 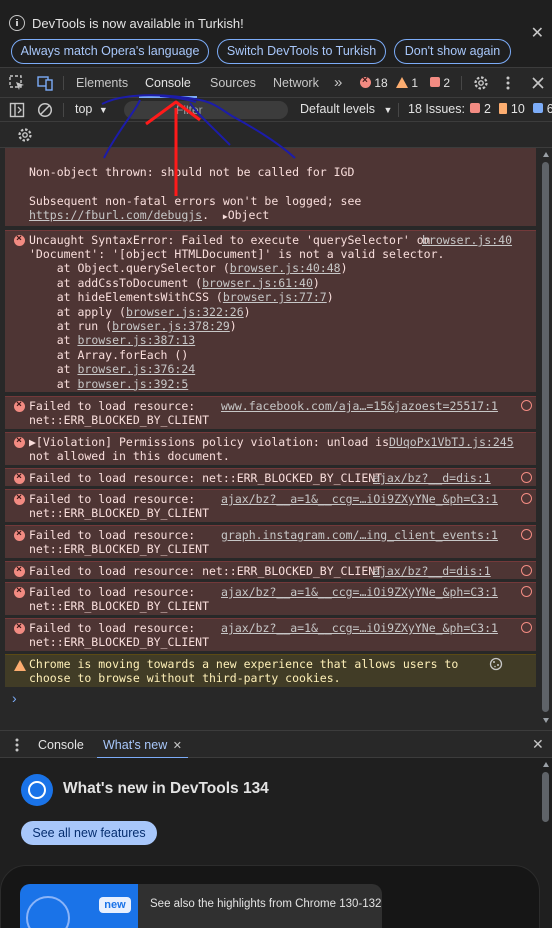 I want to click on clear-console-icon, so click(x=45, y=110).